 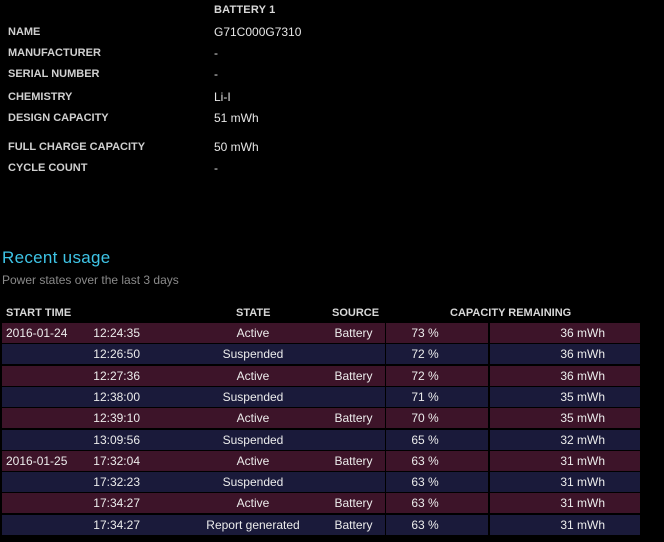 What do you see at coordinates (54, 53) in the screenshot?
I see `info-label: MANUFACTURER` at bounding box center [54, 53].